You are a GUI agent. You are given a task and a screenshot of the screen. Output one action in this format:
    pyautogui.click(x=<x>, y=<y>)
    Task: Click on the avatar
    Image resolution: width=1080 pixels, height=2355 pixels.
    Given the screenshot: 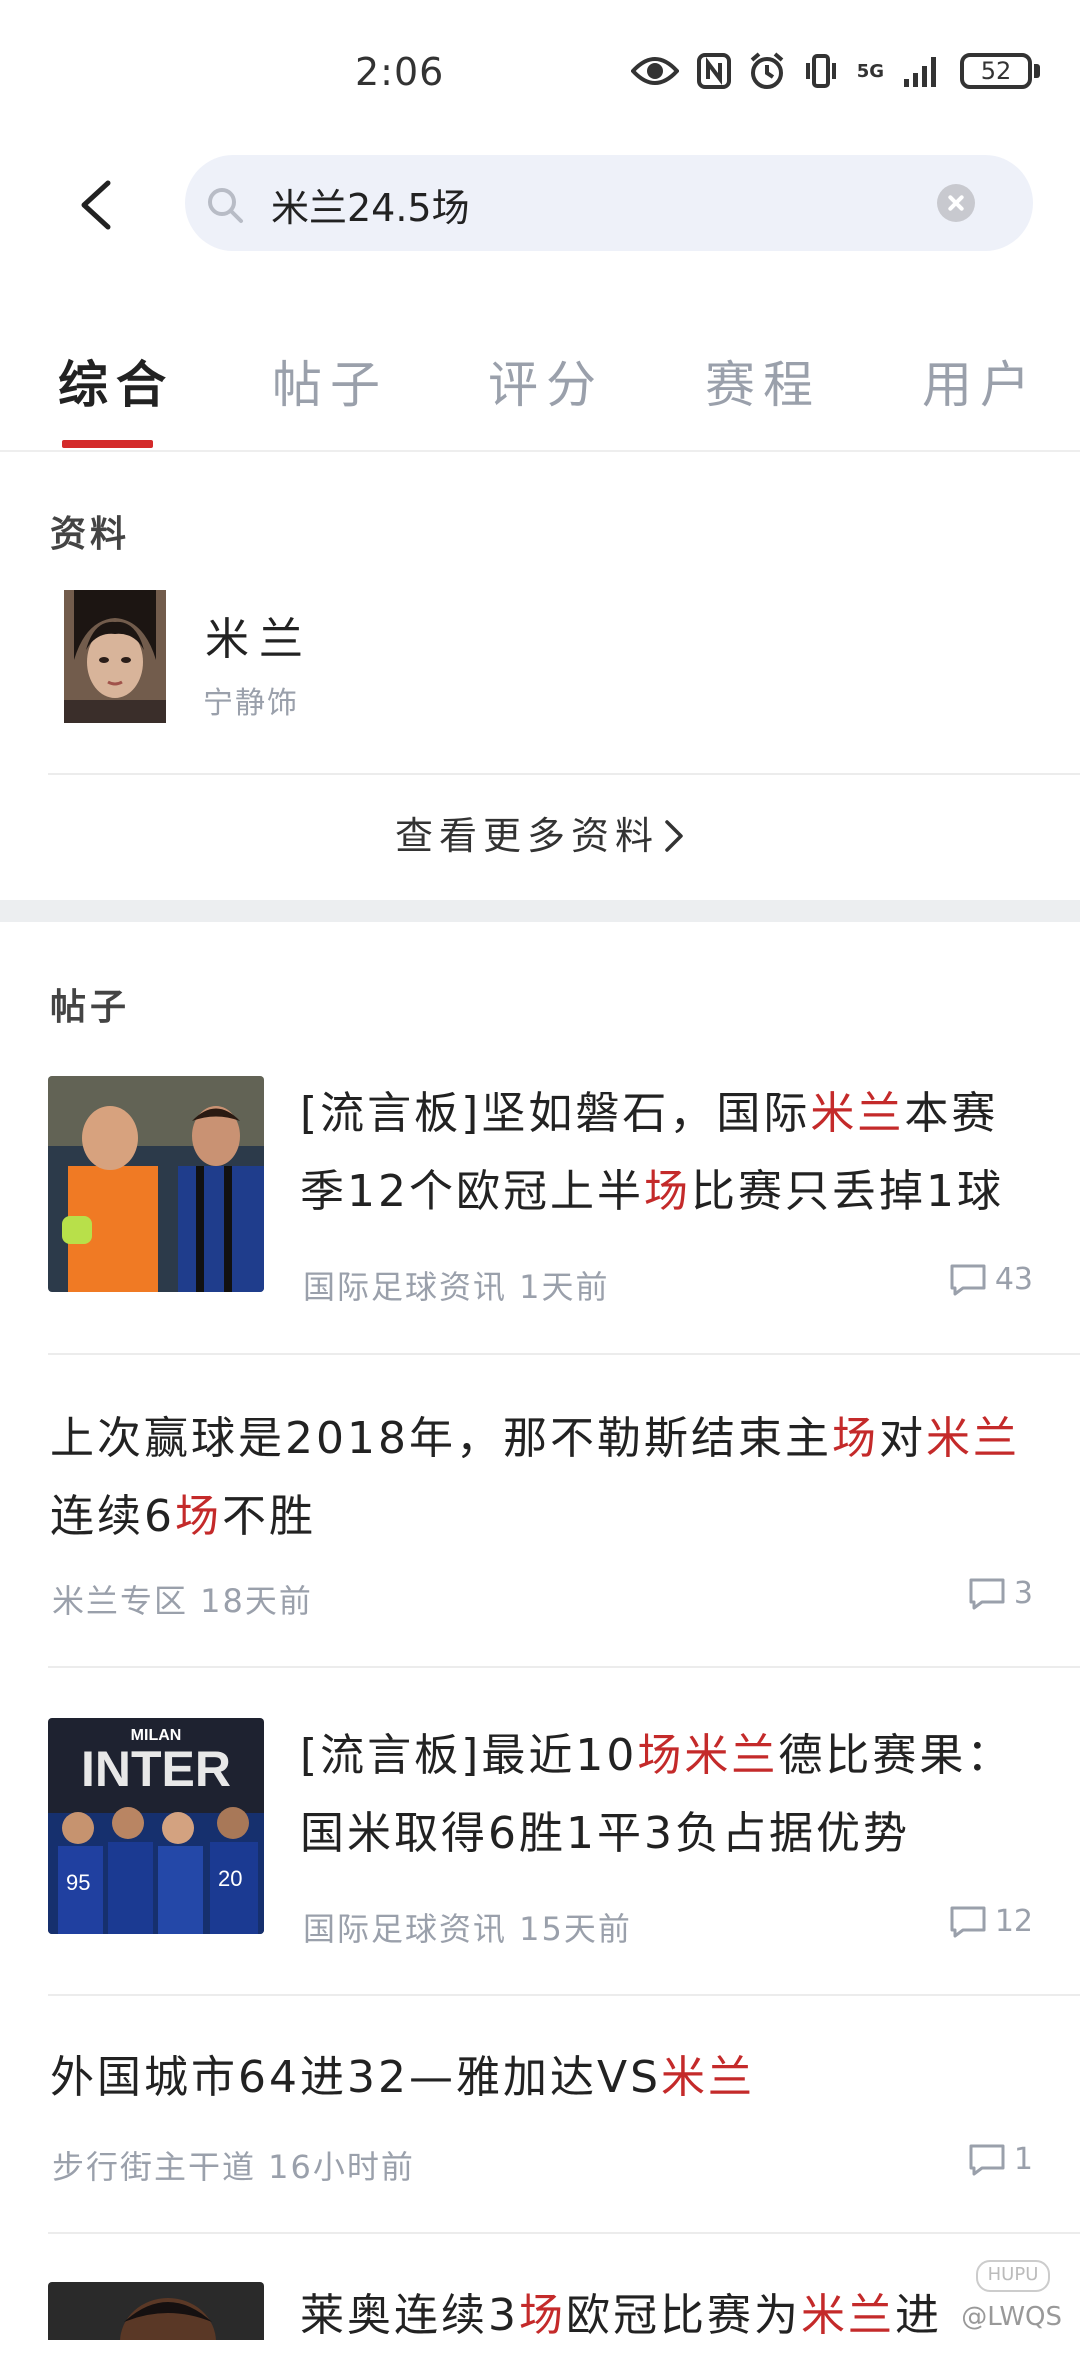 What is the action you would take?
    pyautogui.click(x=115, y=656)
    